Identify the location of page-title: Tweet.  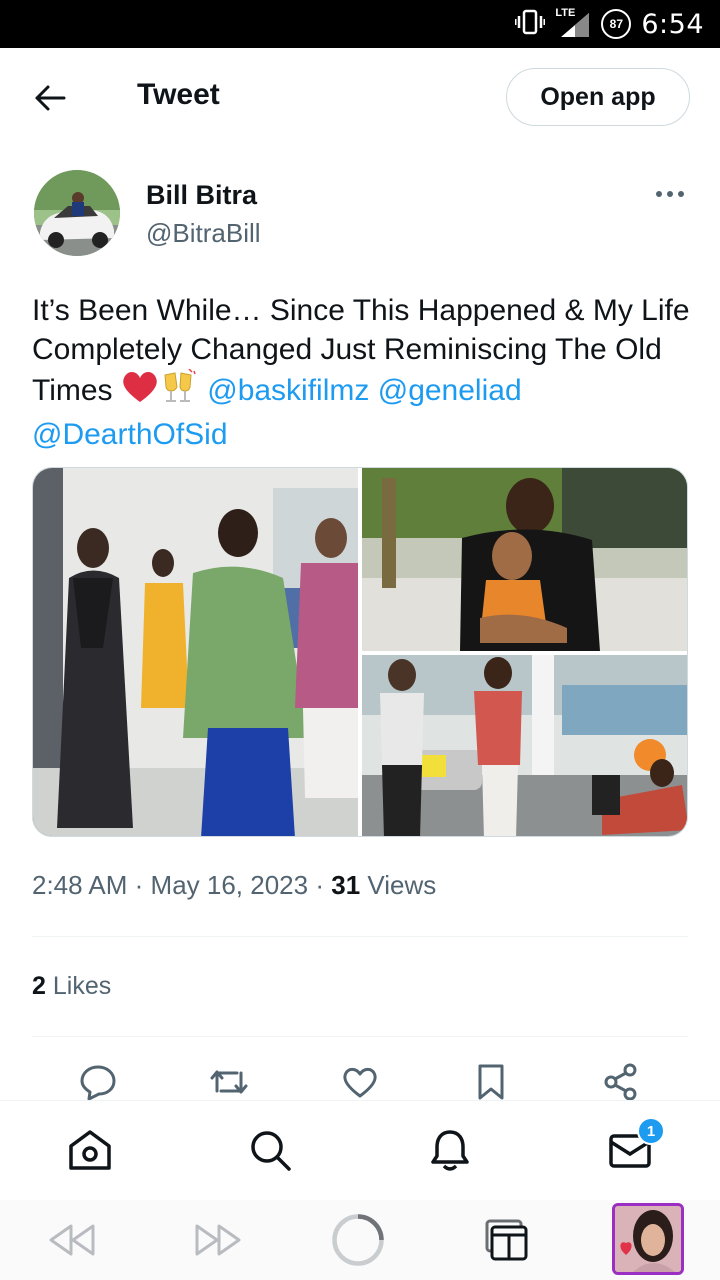
(178, 94).